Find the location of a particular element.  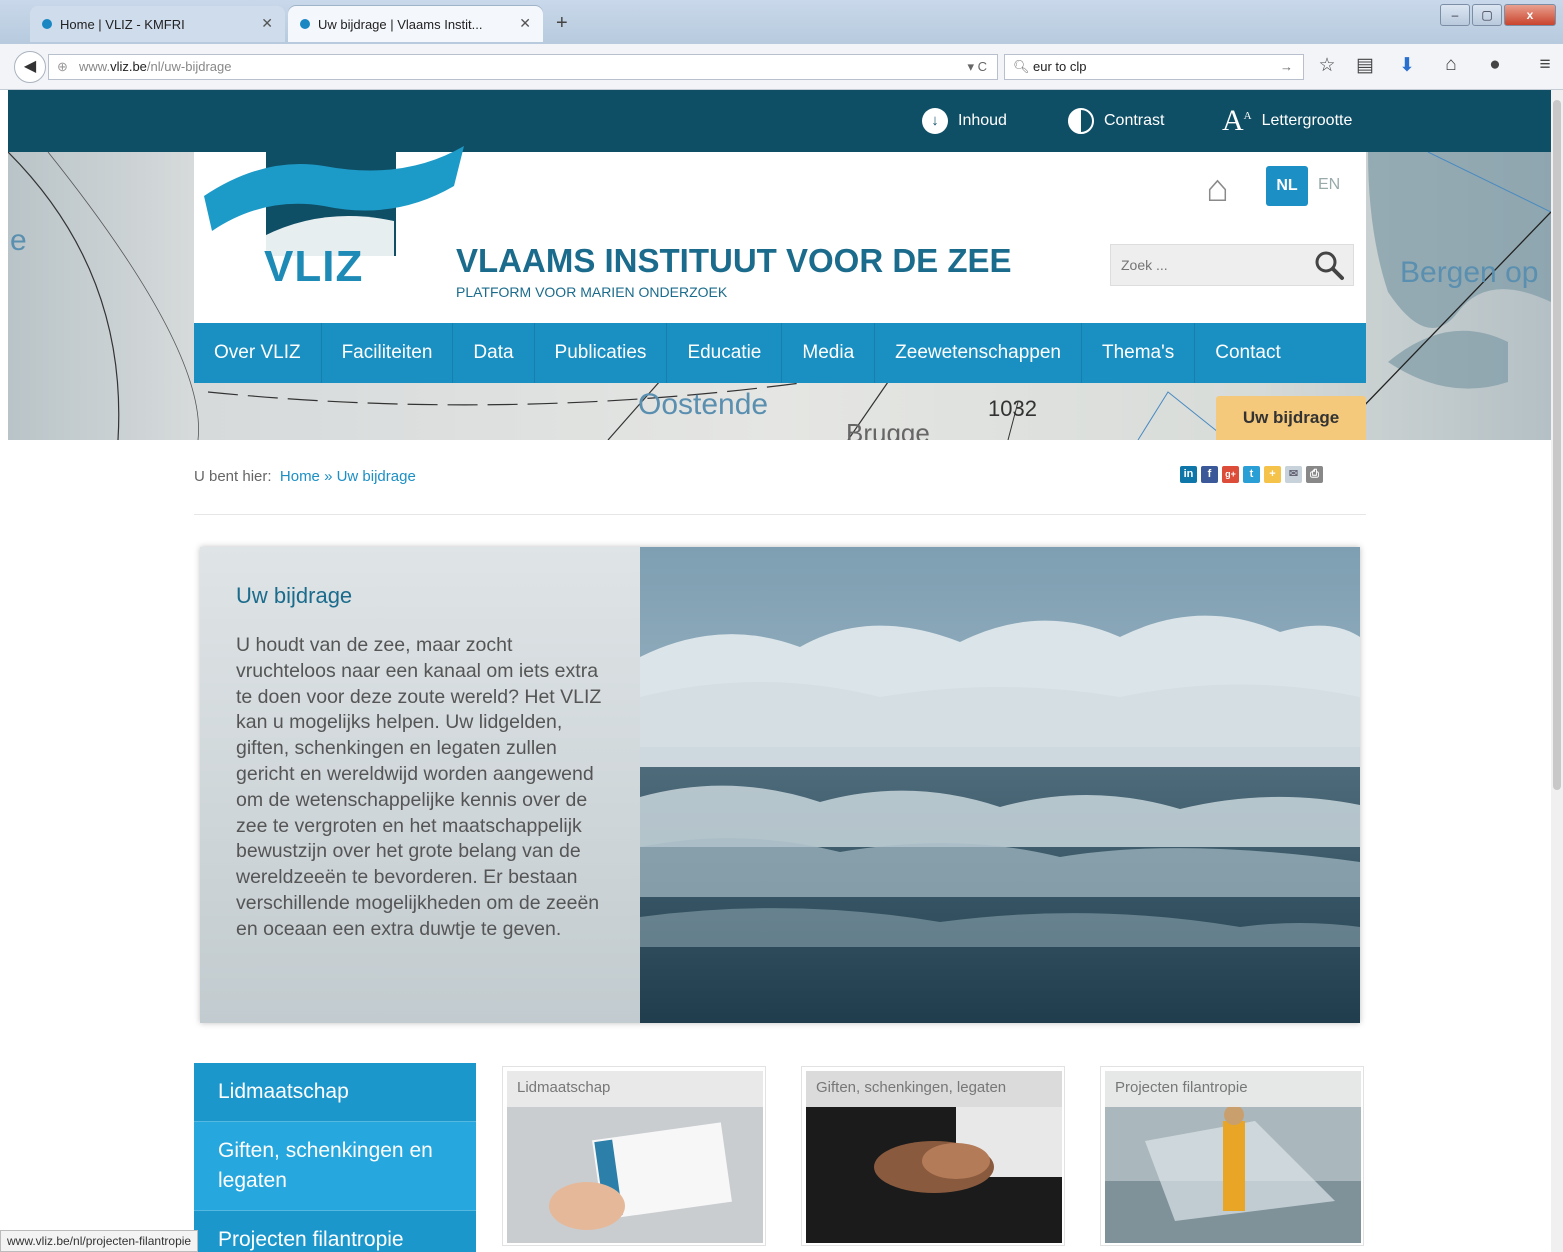

share-plus-icon: + is located at coordinates (1272, 474).